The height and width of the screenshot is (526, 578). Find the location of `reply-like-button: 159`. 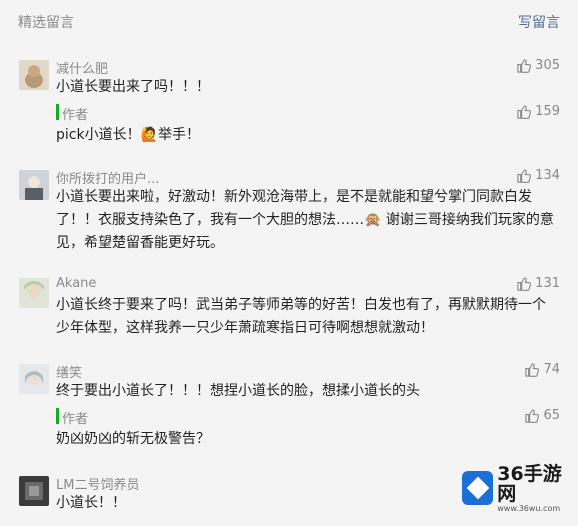

reply-like-button: 159 is located at coordinates (538, 111).